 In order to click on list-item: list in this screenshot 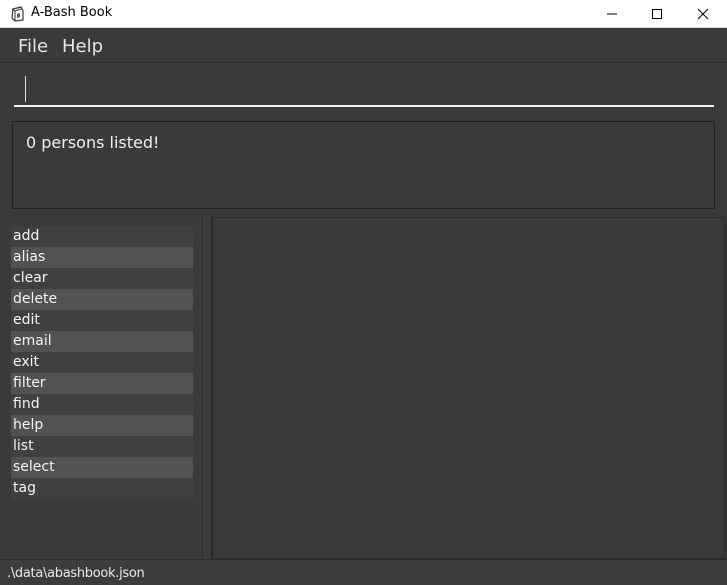, I will do `click(102, 446)`.